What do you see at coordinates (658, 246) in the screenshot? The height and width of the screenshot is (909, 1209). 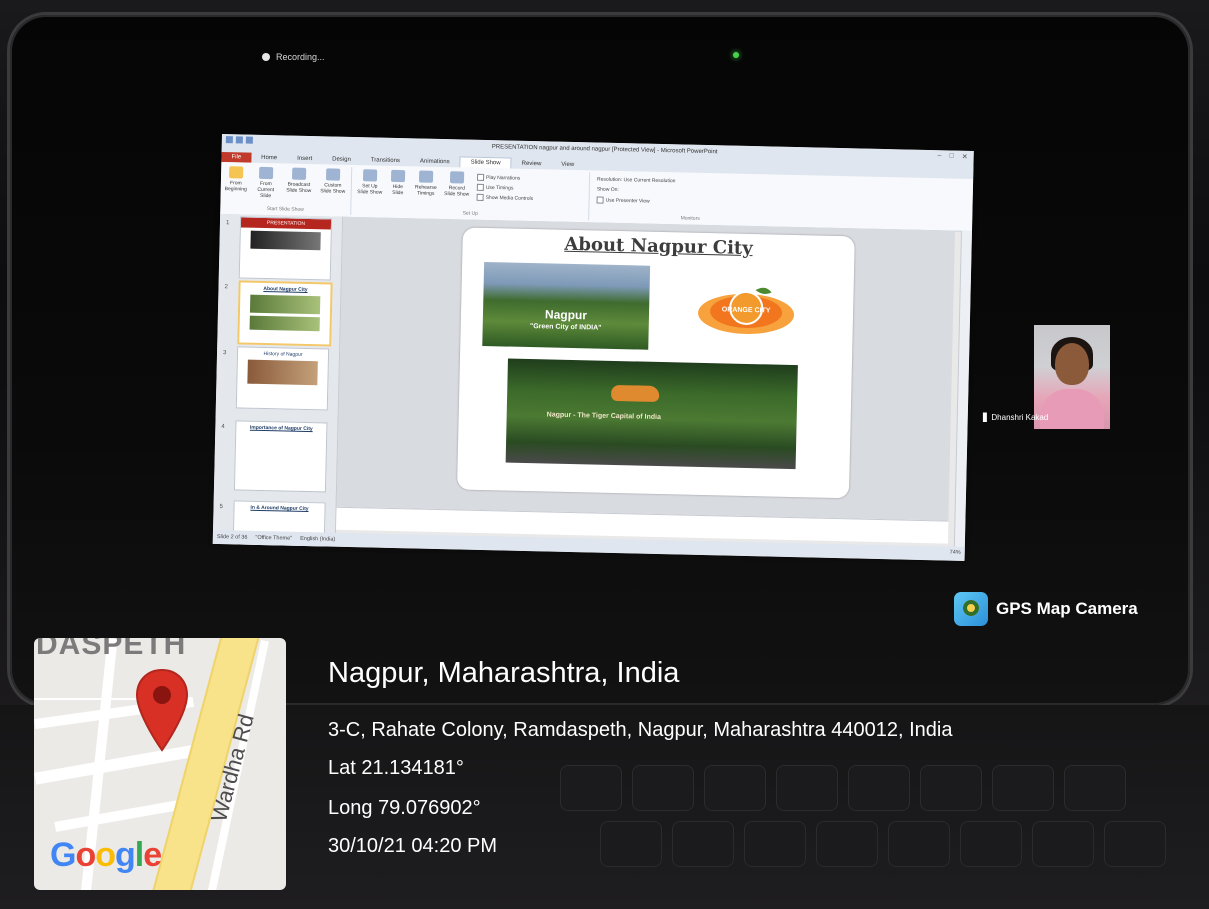 I see `slide-title: About Nagpur City` at bounding box center [658, 246].